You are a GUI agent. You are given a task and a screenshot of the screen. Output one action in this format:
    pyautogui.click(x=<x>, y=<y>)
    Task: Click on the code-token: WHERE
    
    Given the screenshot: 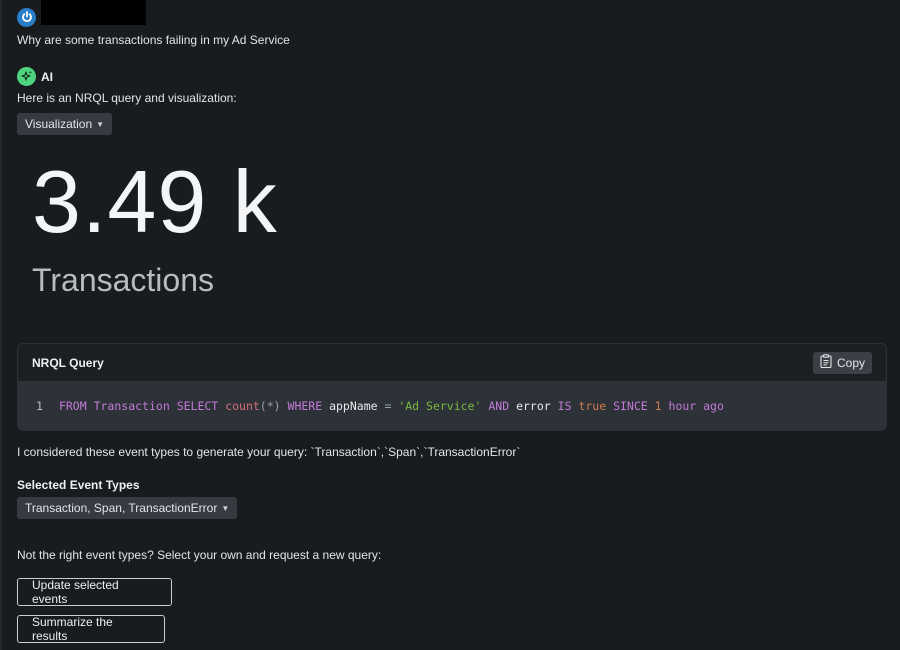 What is the action you would take?
    pyautogui.click(x=305, y=405)
    